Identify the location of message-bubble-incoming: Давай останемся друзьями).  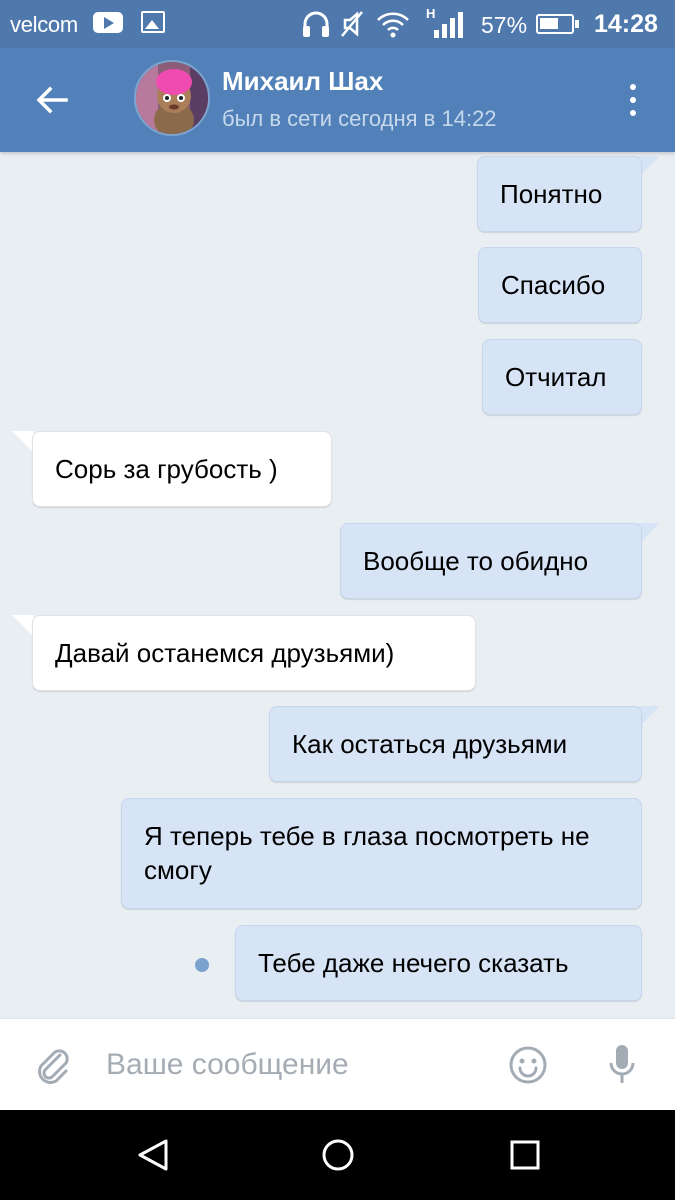
(254, 653).